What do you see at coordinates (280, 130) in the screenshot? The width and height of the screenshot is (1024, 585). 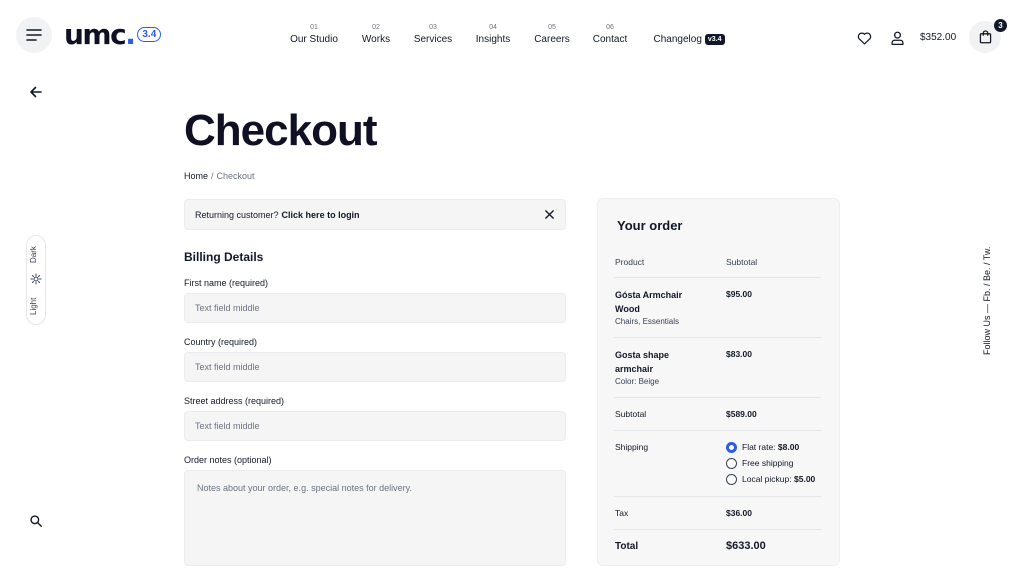 I see `page-title: Checkout` at bounding box center [280, 130].